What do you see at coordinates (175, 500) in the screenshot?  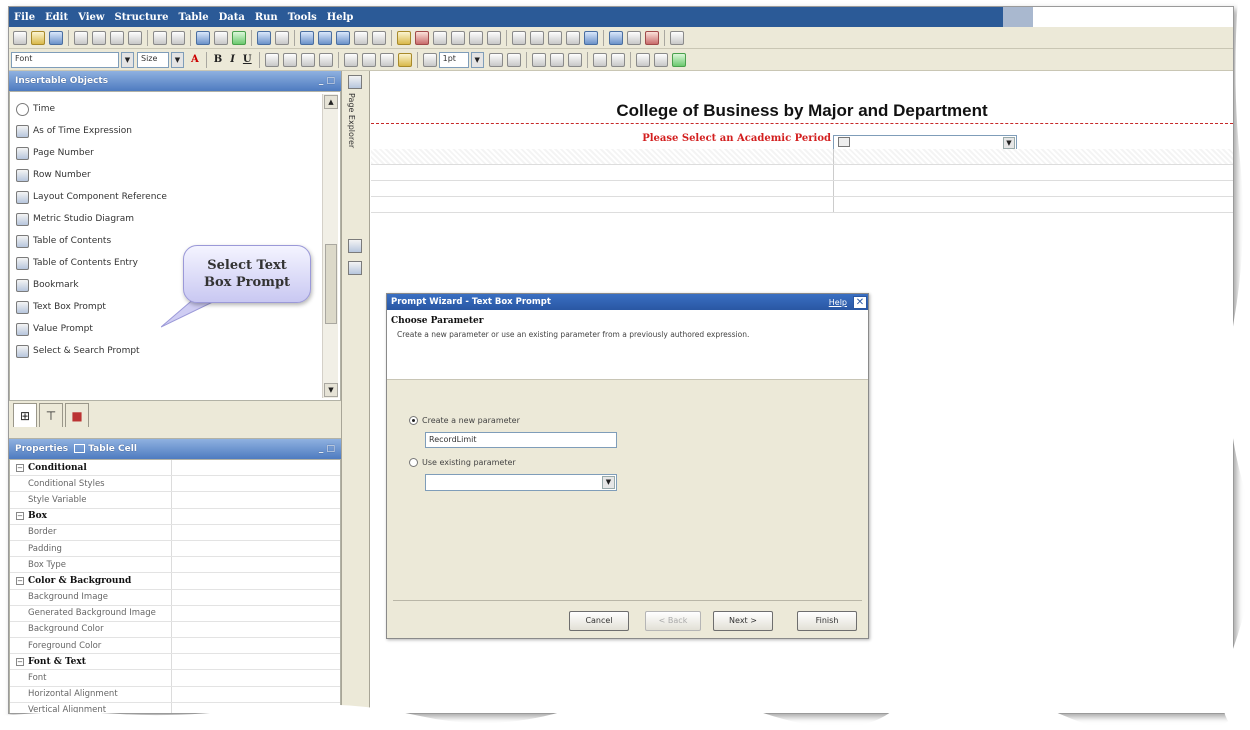 I see `property-row: Style Variable` at bounding box center [175, 500].